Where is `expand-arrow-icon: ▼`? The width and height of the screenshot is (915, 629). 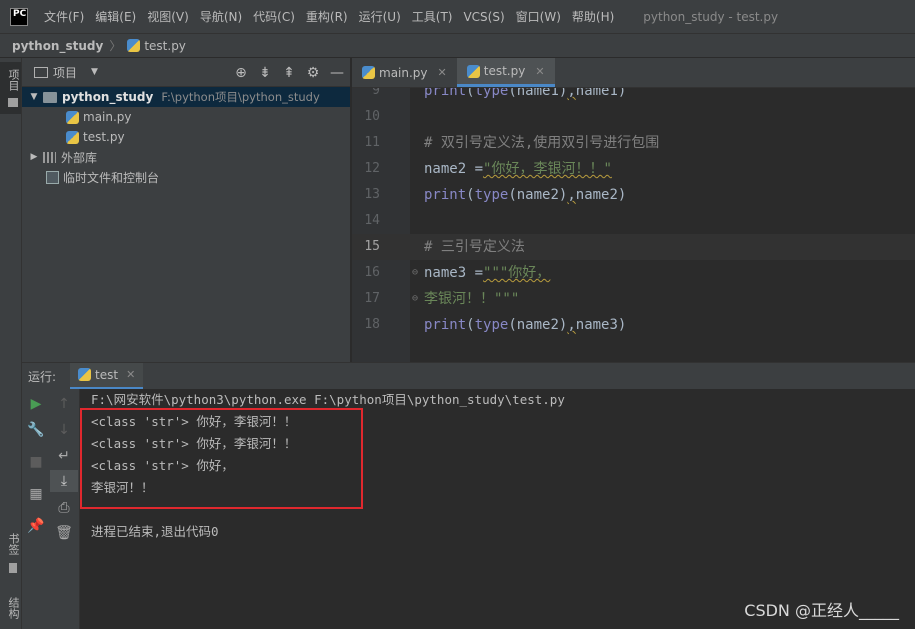 expand-arrow-icon: ▼ is located at coordinates (34, 97).